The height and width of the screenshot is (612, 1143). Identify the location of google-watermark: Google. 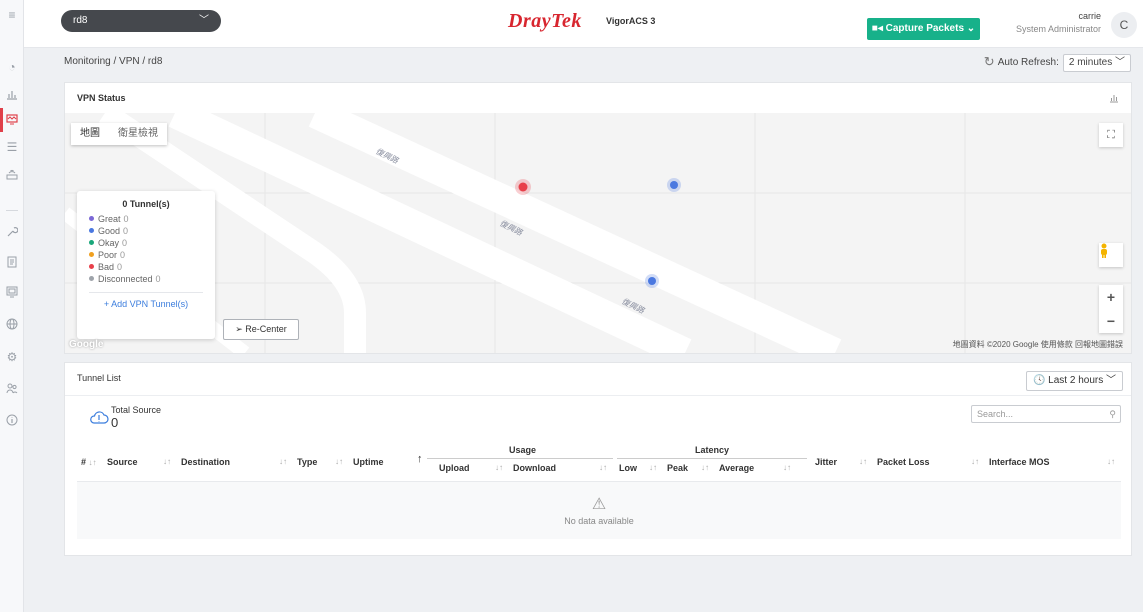
(86, 344).